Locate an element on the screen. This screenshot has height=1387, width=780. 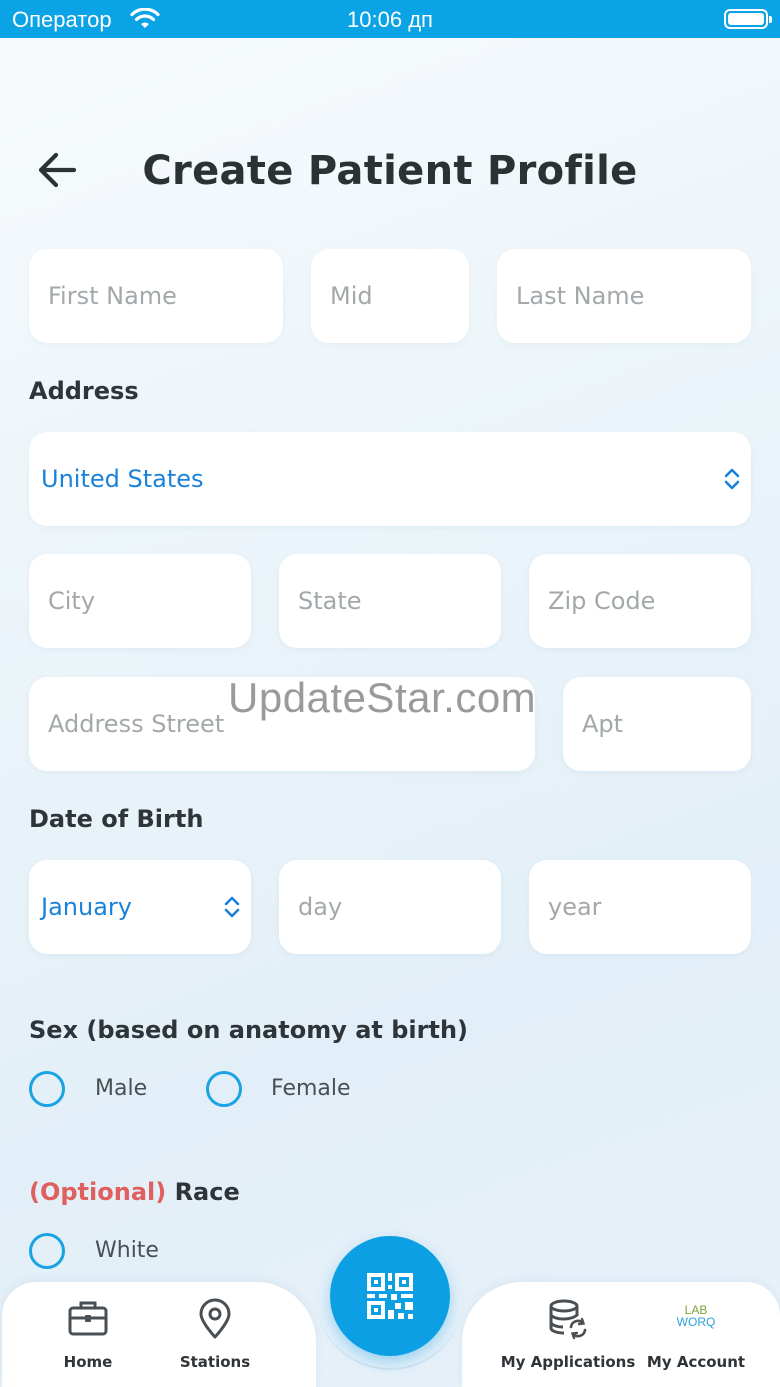
first-name-placeholder: First Name is located at coordinates (112, 296).